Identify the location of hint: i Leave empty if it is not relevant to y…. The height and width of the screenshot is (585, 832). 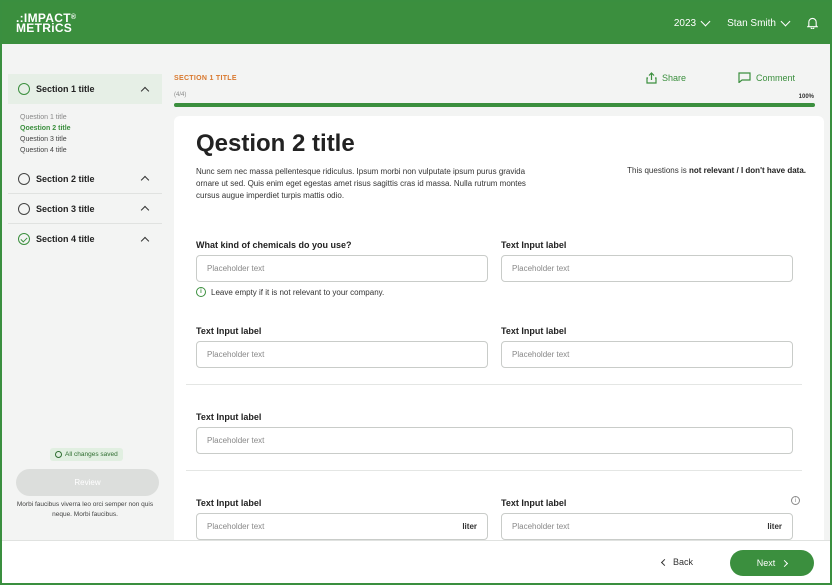
(290, 292).